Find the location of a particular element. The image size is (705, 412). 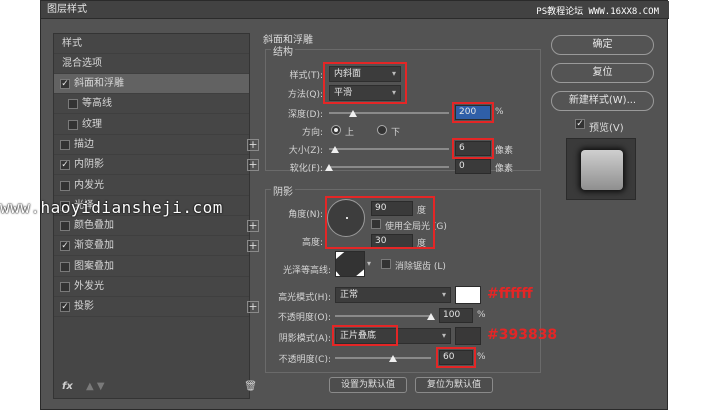

structure-title: 结构 is located at coordinates (283, 50).